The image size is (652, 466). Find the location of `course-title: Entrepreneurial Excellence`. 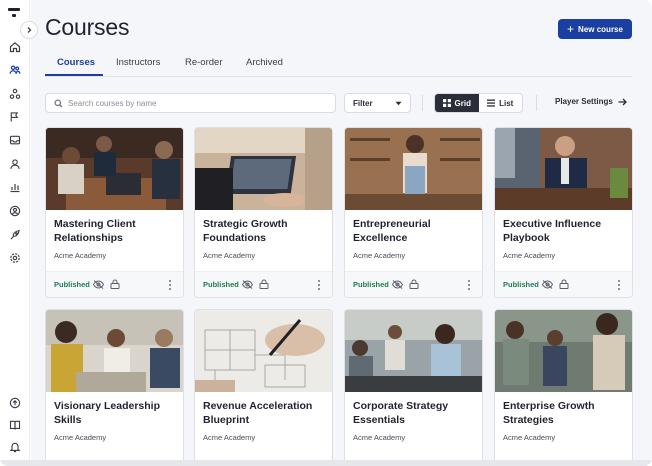

course-title: Entrepreneurial Excellence is located at coordinates (415, 231).